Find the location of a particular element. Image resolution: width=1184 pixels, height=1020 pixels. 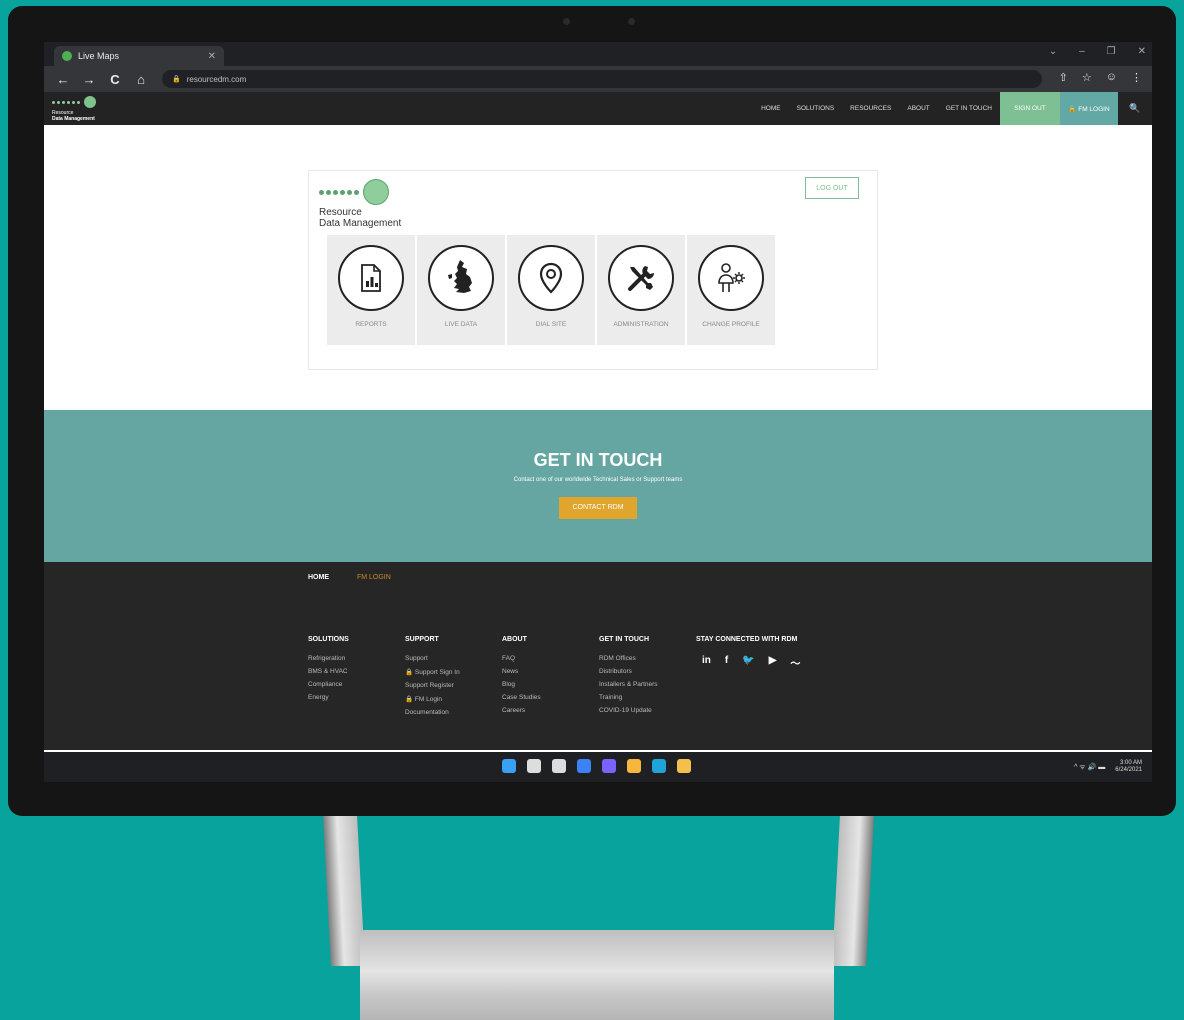

system-tray: ^ ᯤ 🔊 ▬ 3:00 AM 6/24/2021 is located at coordinates (1108, 767).